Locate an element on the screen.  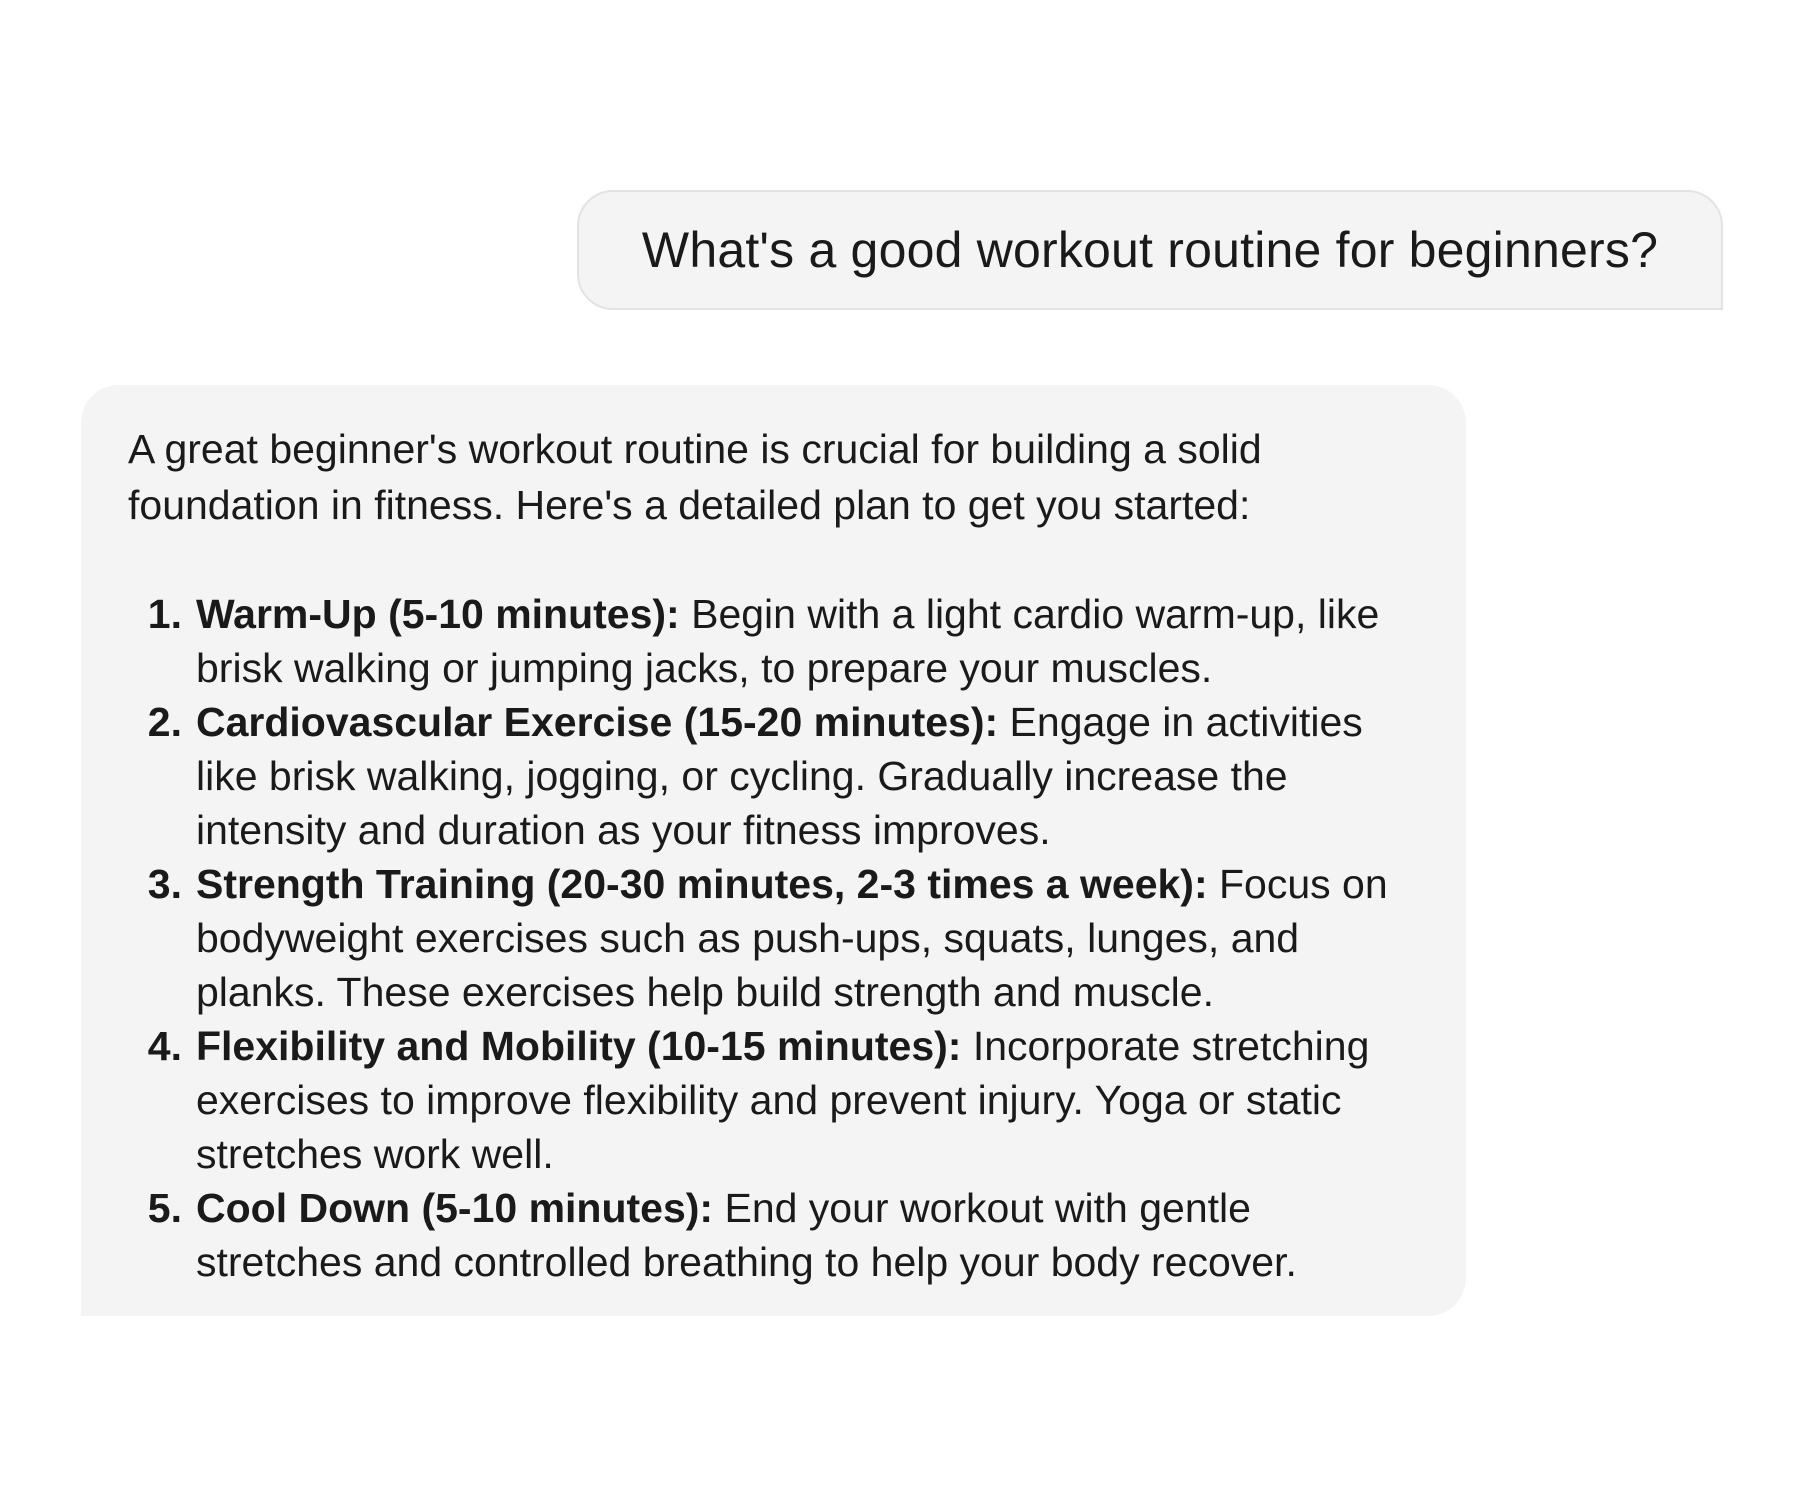
step-title: Warm-Up (5-10 minutes): is located at coordinates (438, 614).